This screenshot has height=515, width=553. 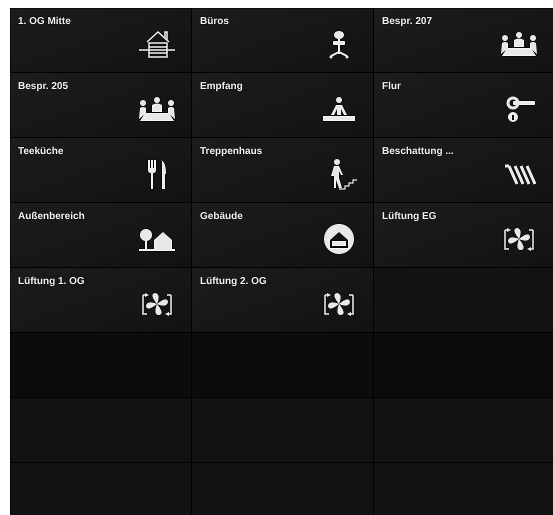 What do you see at coordinates (282, 40) in the screenshot?
I see `room-tile: Büros` at bounding box center [282, 40].